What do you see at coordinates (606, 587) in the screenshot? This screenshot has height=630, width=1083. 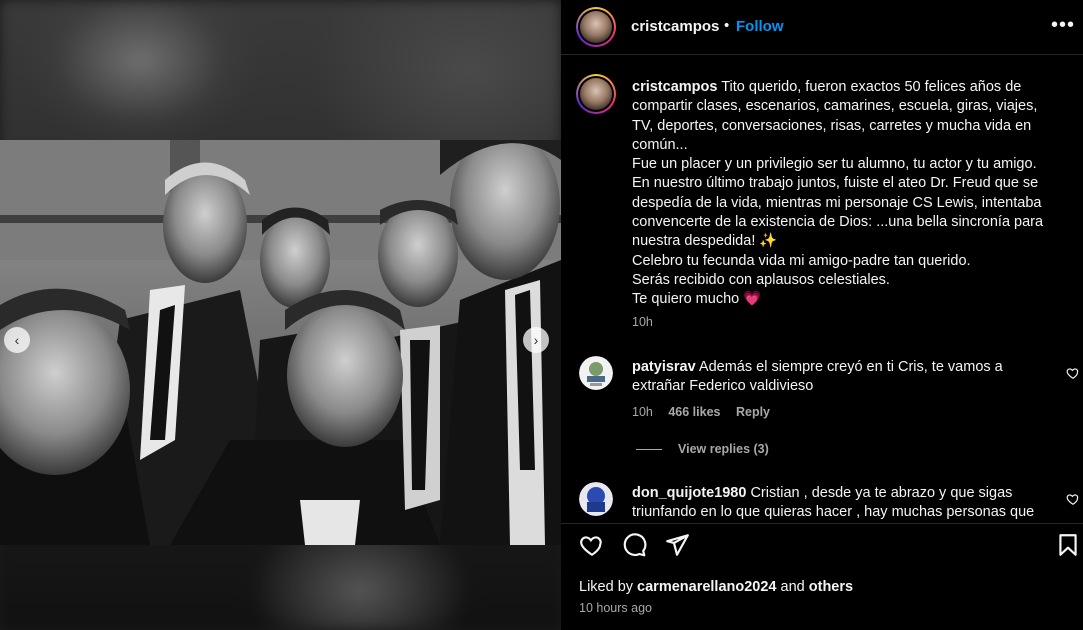 I see `liked-by-prefix: Liked by` at bounding box center [606, 587].